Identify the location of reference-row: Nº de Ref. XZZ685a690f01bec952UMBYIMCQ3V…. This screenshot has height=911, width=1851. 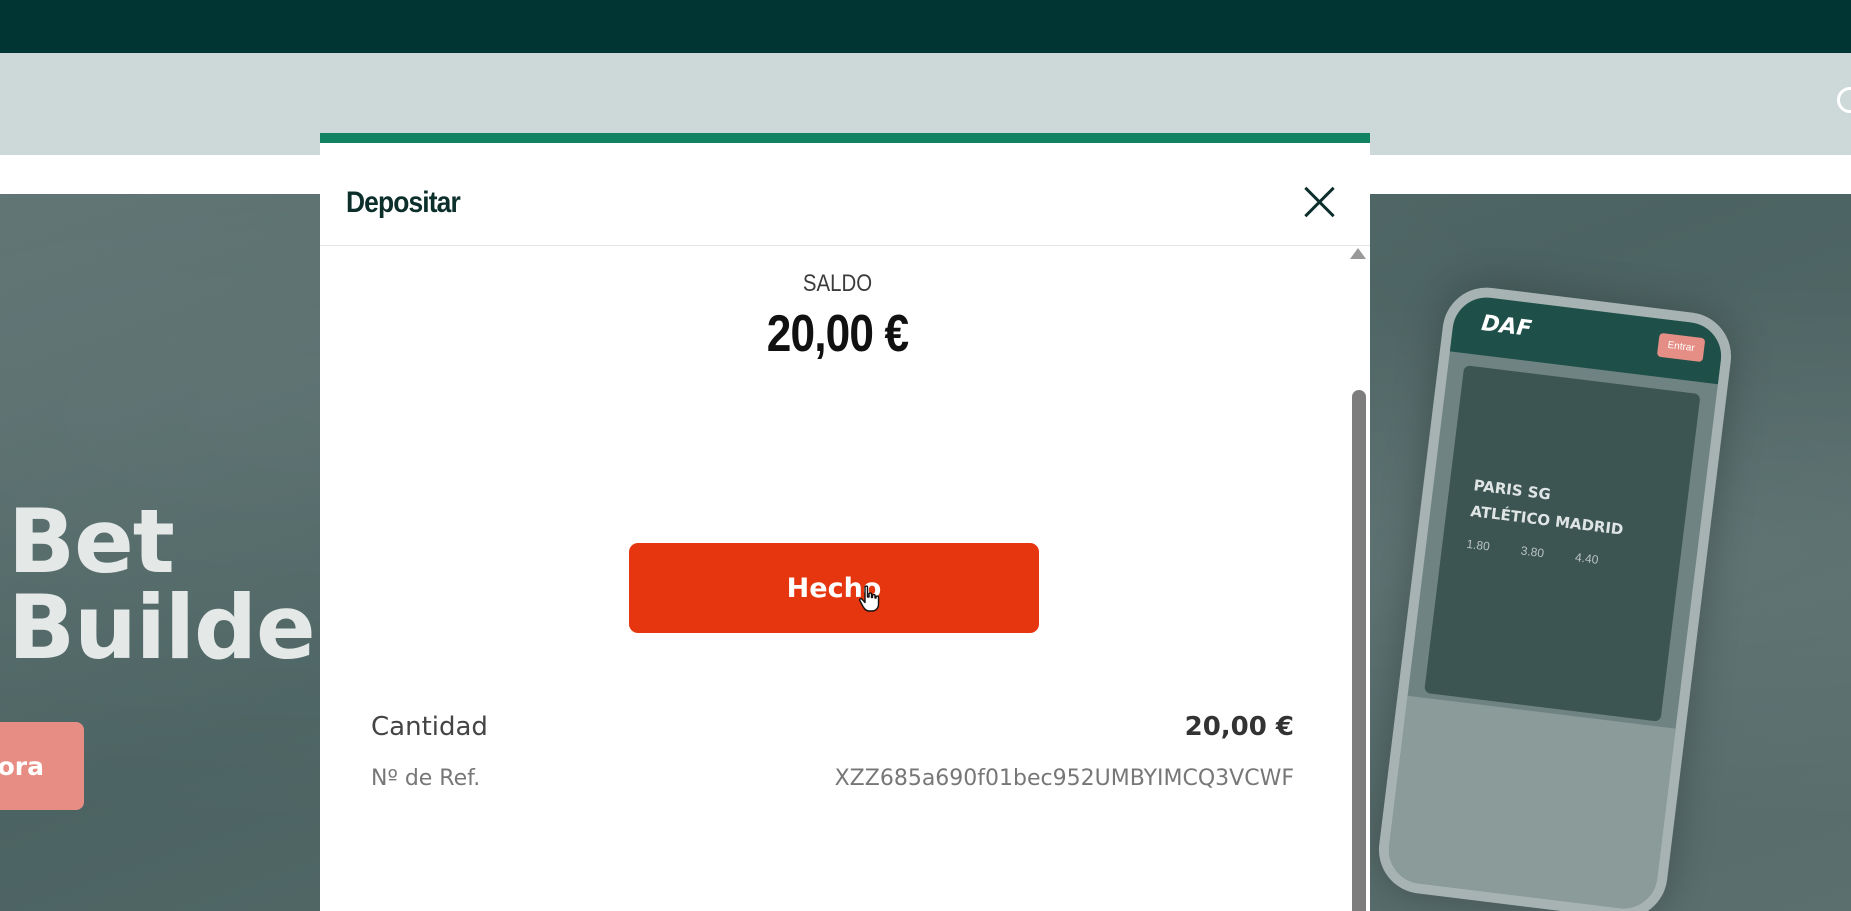
(832, 778).